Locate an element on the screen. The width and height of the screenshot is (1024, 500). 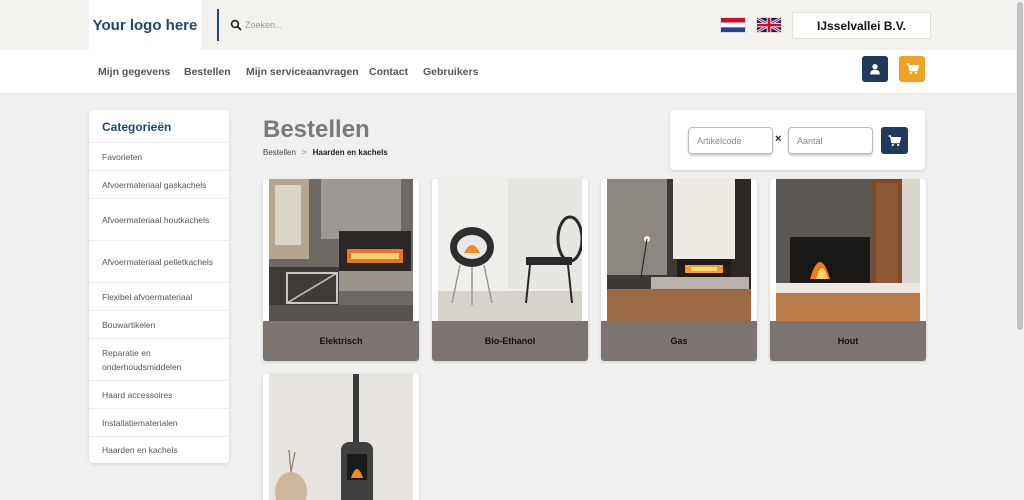
user-icon is located at coordinates (875, 69).